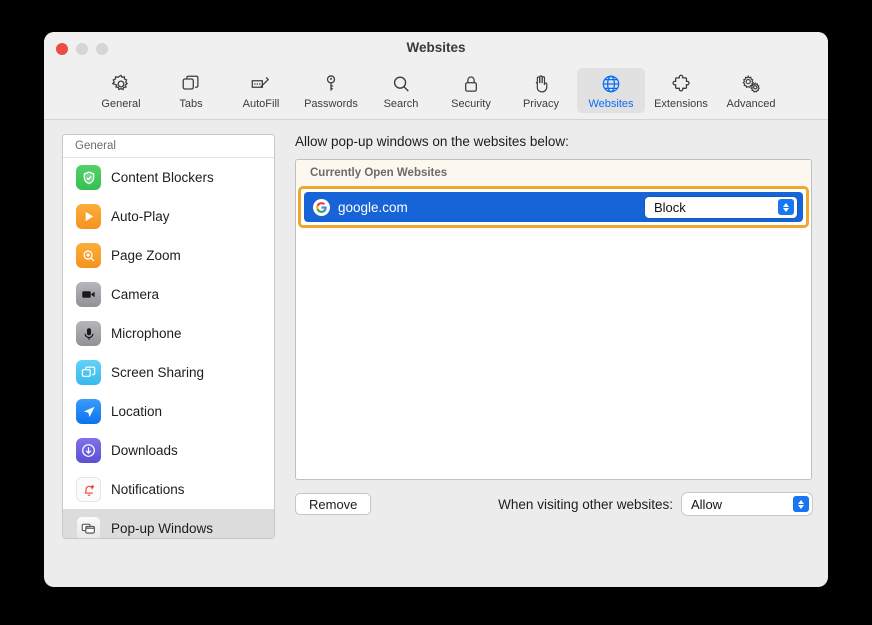 The image size is (872, 625). What do you see at coordinates (333, 504) in the screenshot?
I see `remove-button: Remove` at bounding box center [333, 504].